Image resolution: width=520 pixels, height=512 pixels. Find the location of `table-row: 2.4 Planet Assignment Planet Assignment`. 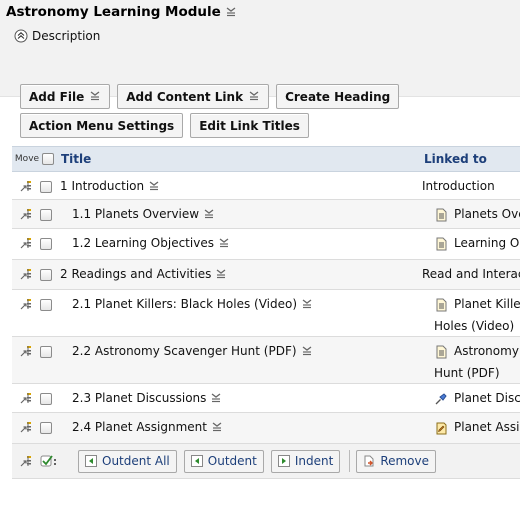

table-row: 2.4 Planet Assignment Planet Assignment is located at coordinates (266, 428).